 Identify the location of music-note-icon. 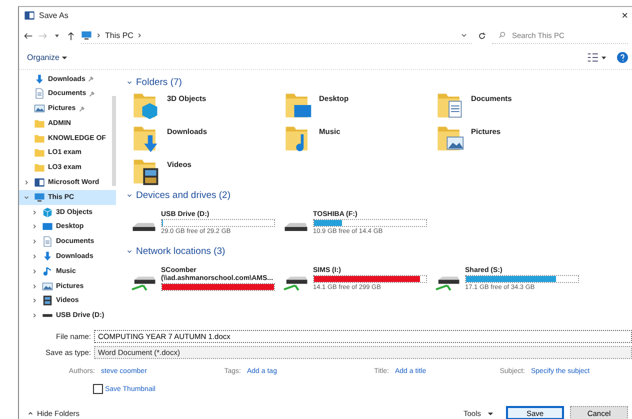
(47, 271).